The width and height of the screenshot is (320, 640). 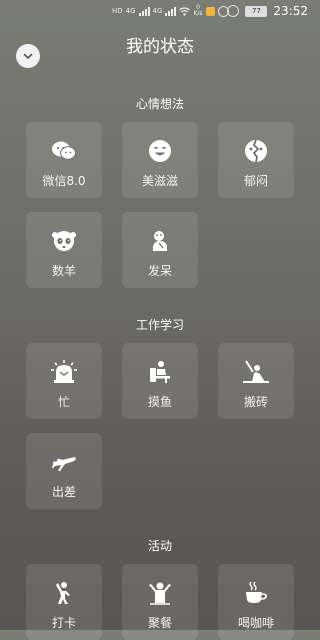 I want to click on status-item-check-in: 打卡, so click(x=64, y=602).